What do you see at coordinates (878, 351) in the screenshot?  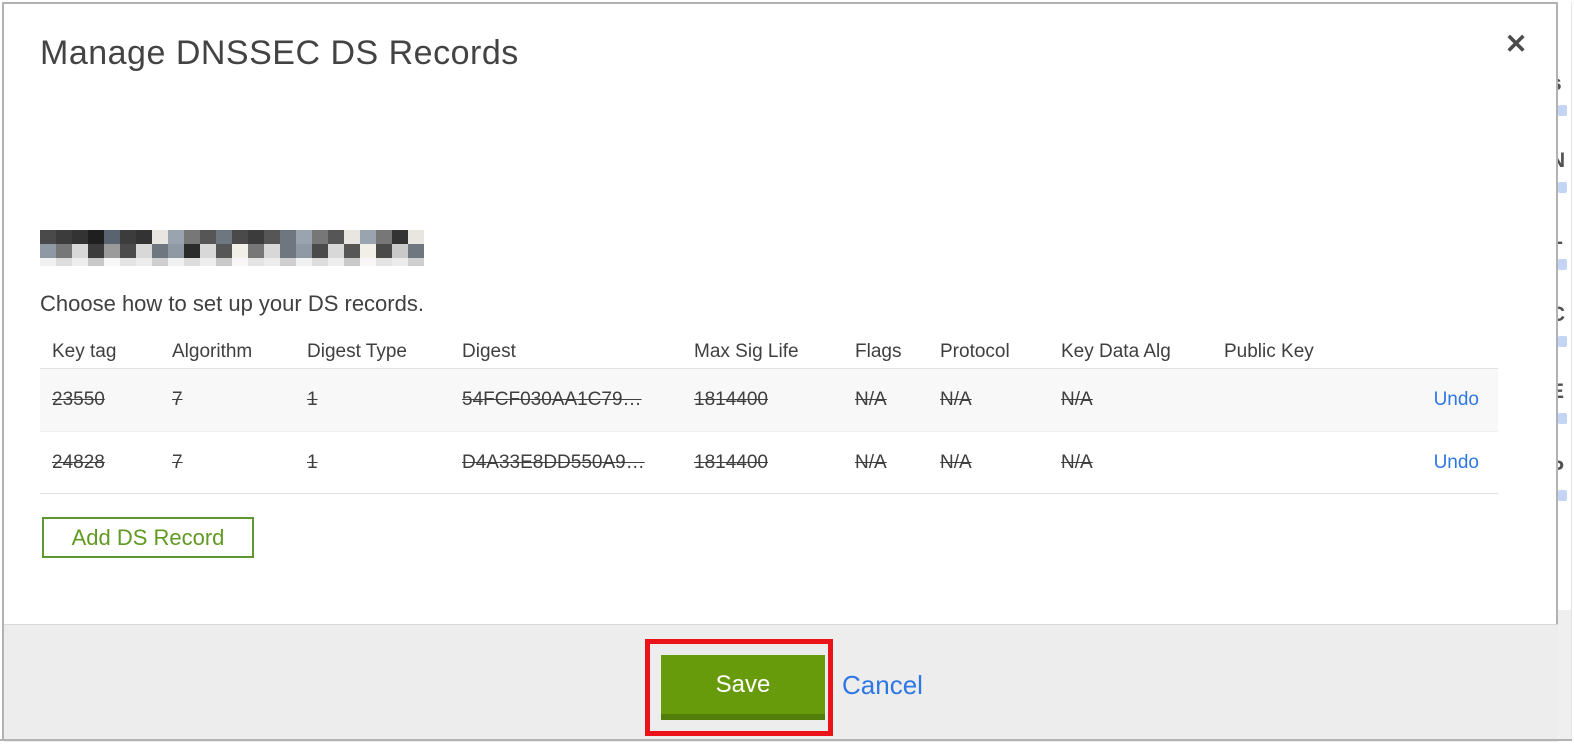 I see `col-header-flags: Flags` at bounding box center [878, 351].